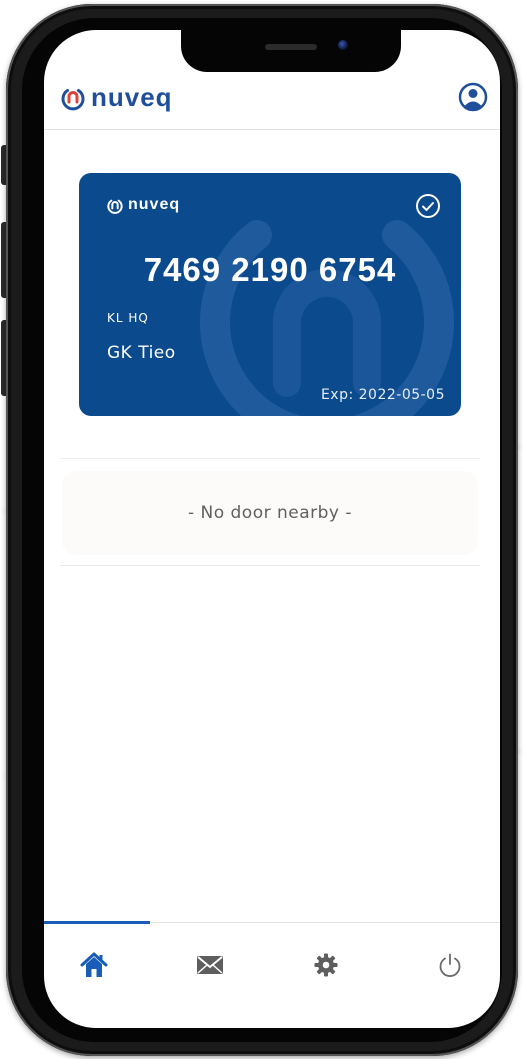  Describe the element at coordinates (141, 353) in the screenshot. I see `card-holder-name: GK Tieo` at that location.